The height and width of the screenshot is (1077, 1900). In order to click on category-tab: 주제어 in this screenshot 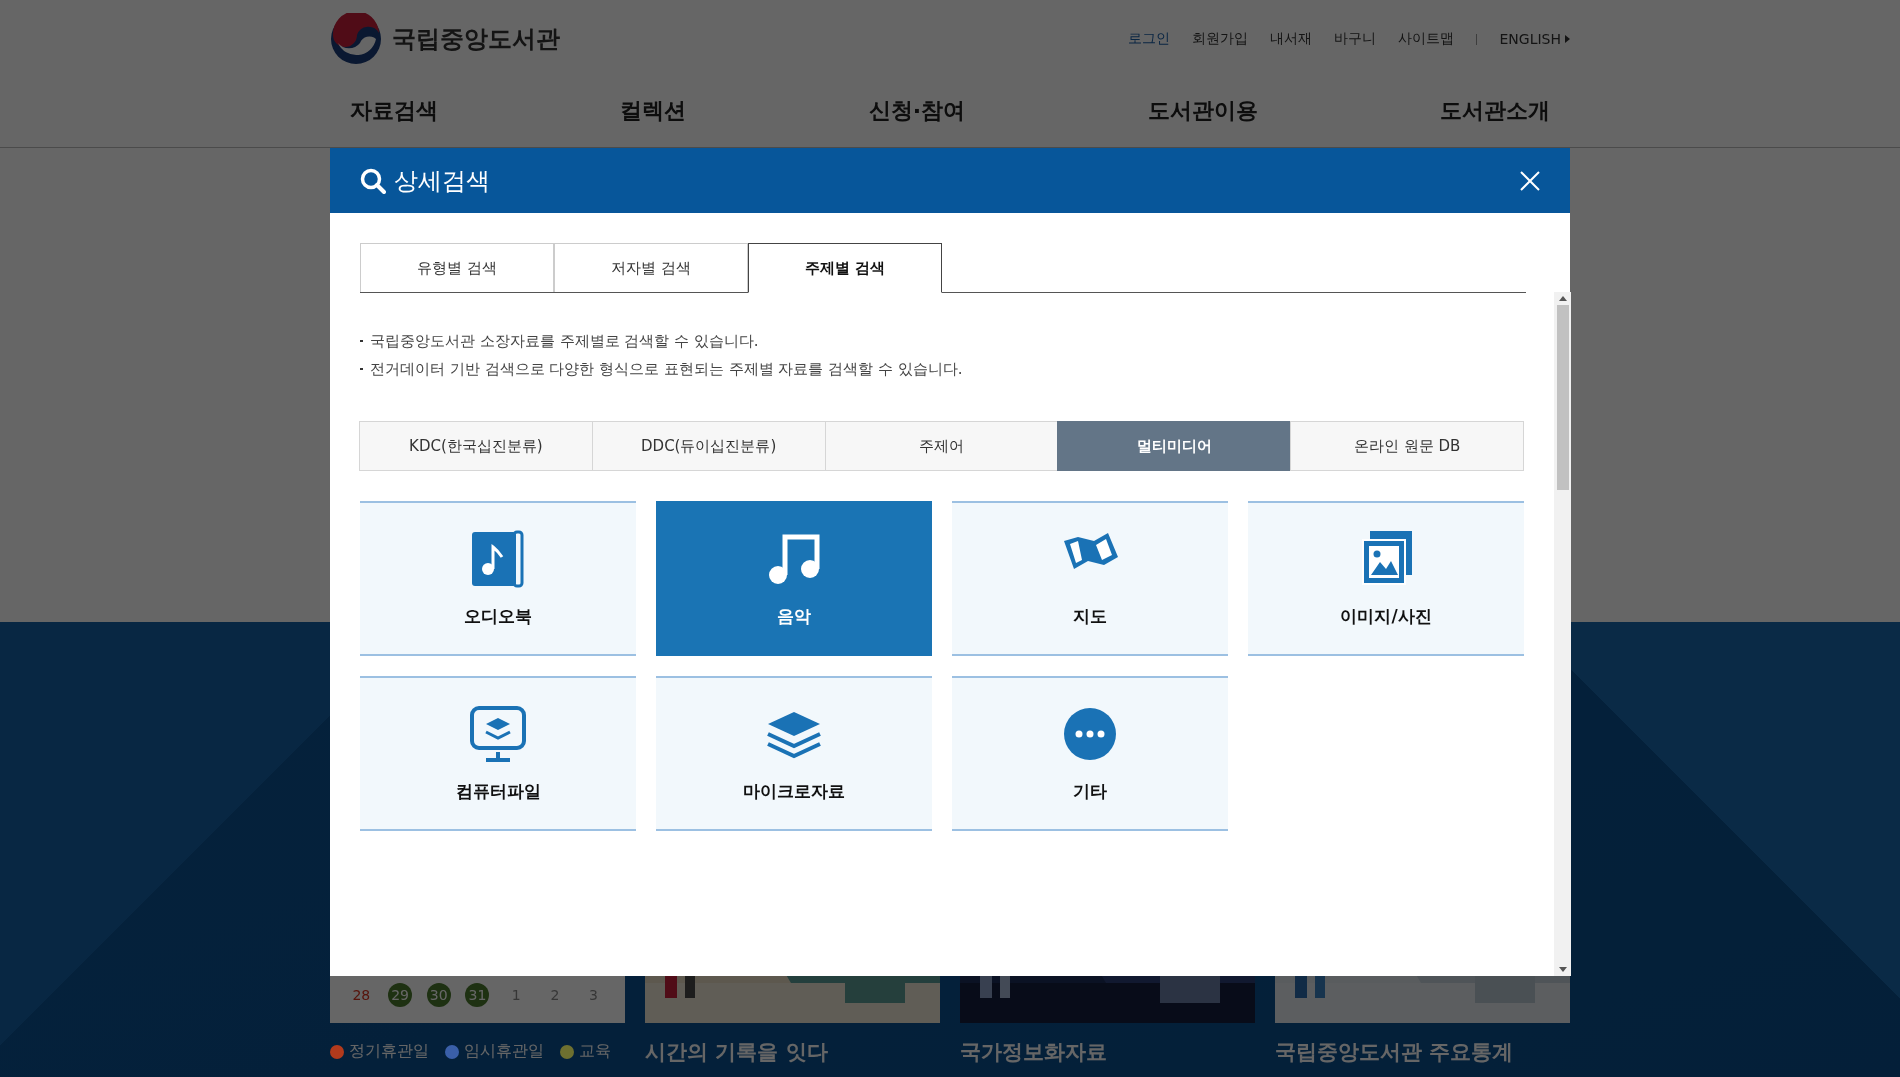, I will do `click(941, 446)`.